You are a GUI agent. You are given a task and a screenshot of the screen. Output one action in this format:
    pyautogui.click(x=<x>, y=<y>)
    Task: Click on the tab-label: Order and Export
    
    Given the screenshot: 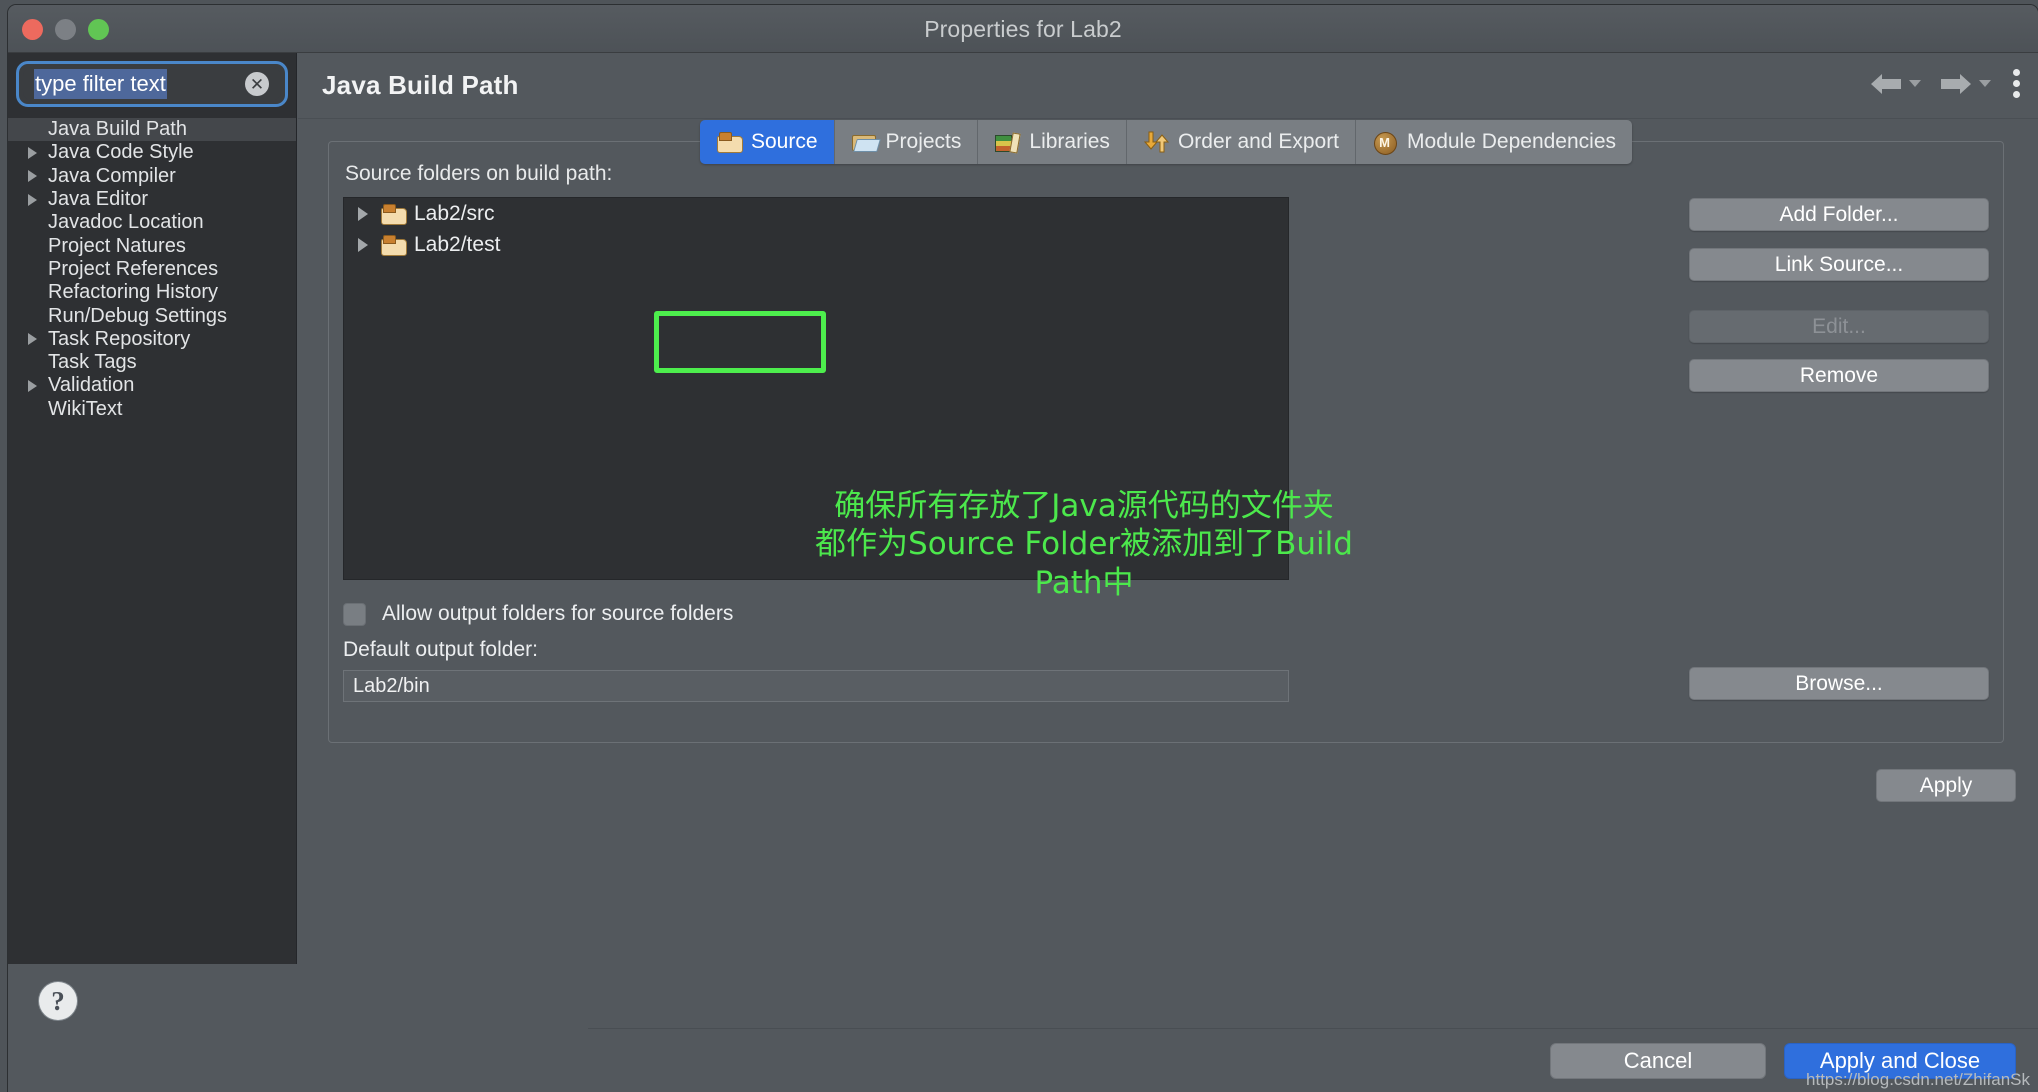 What is the action you would take?
    pyautogui.click(x=1258, y=141)
    